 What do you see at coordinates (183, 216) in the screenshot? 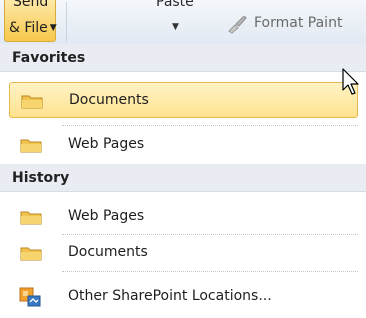
I see `history-item-web-pages: Web Pages` at bounding box center [183, 216].